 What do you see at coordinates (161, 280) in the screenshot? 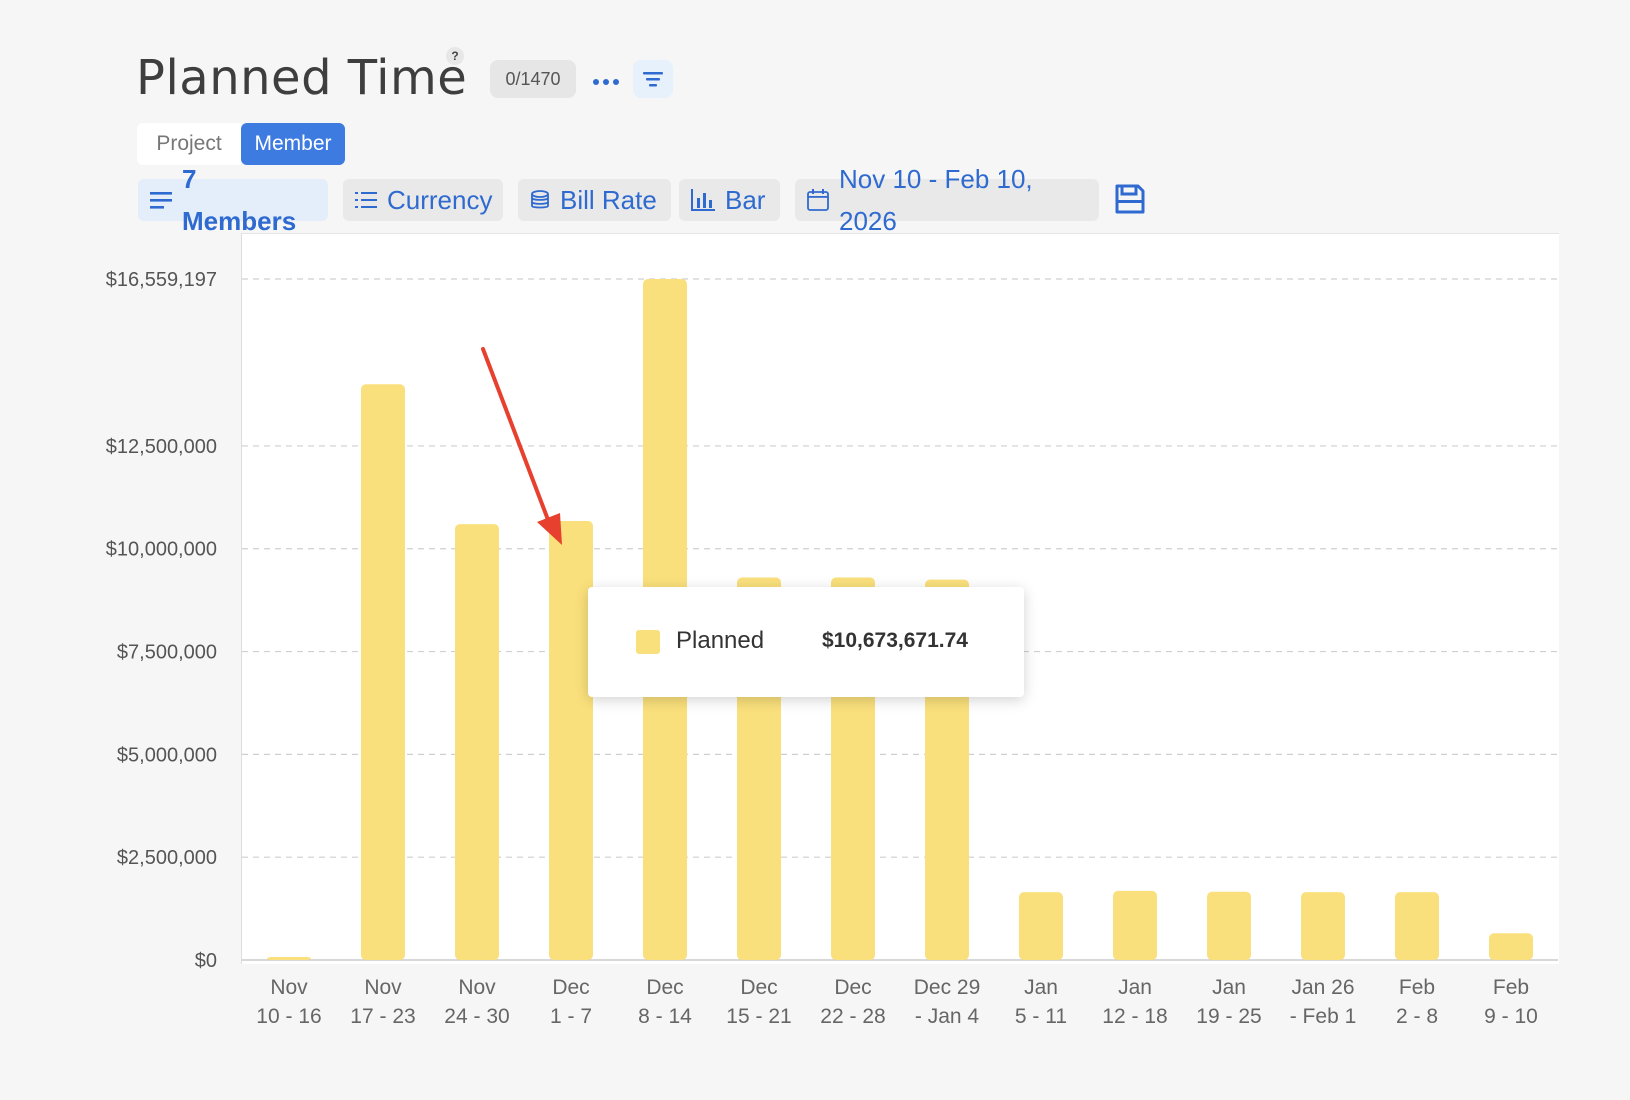
I see `y-tick-label: $16,559,197` at bounding box center [161, 280].